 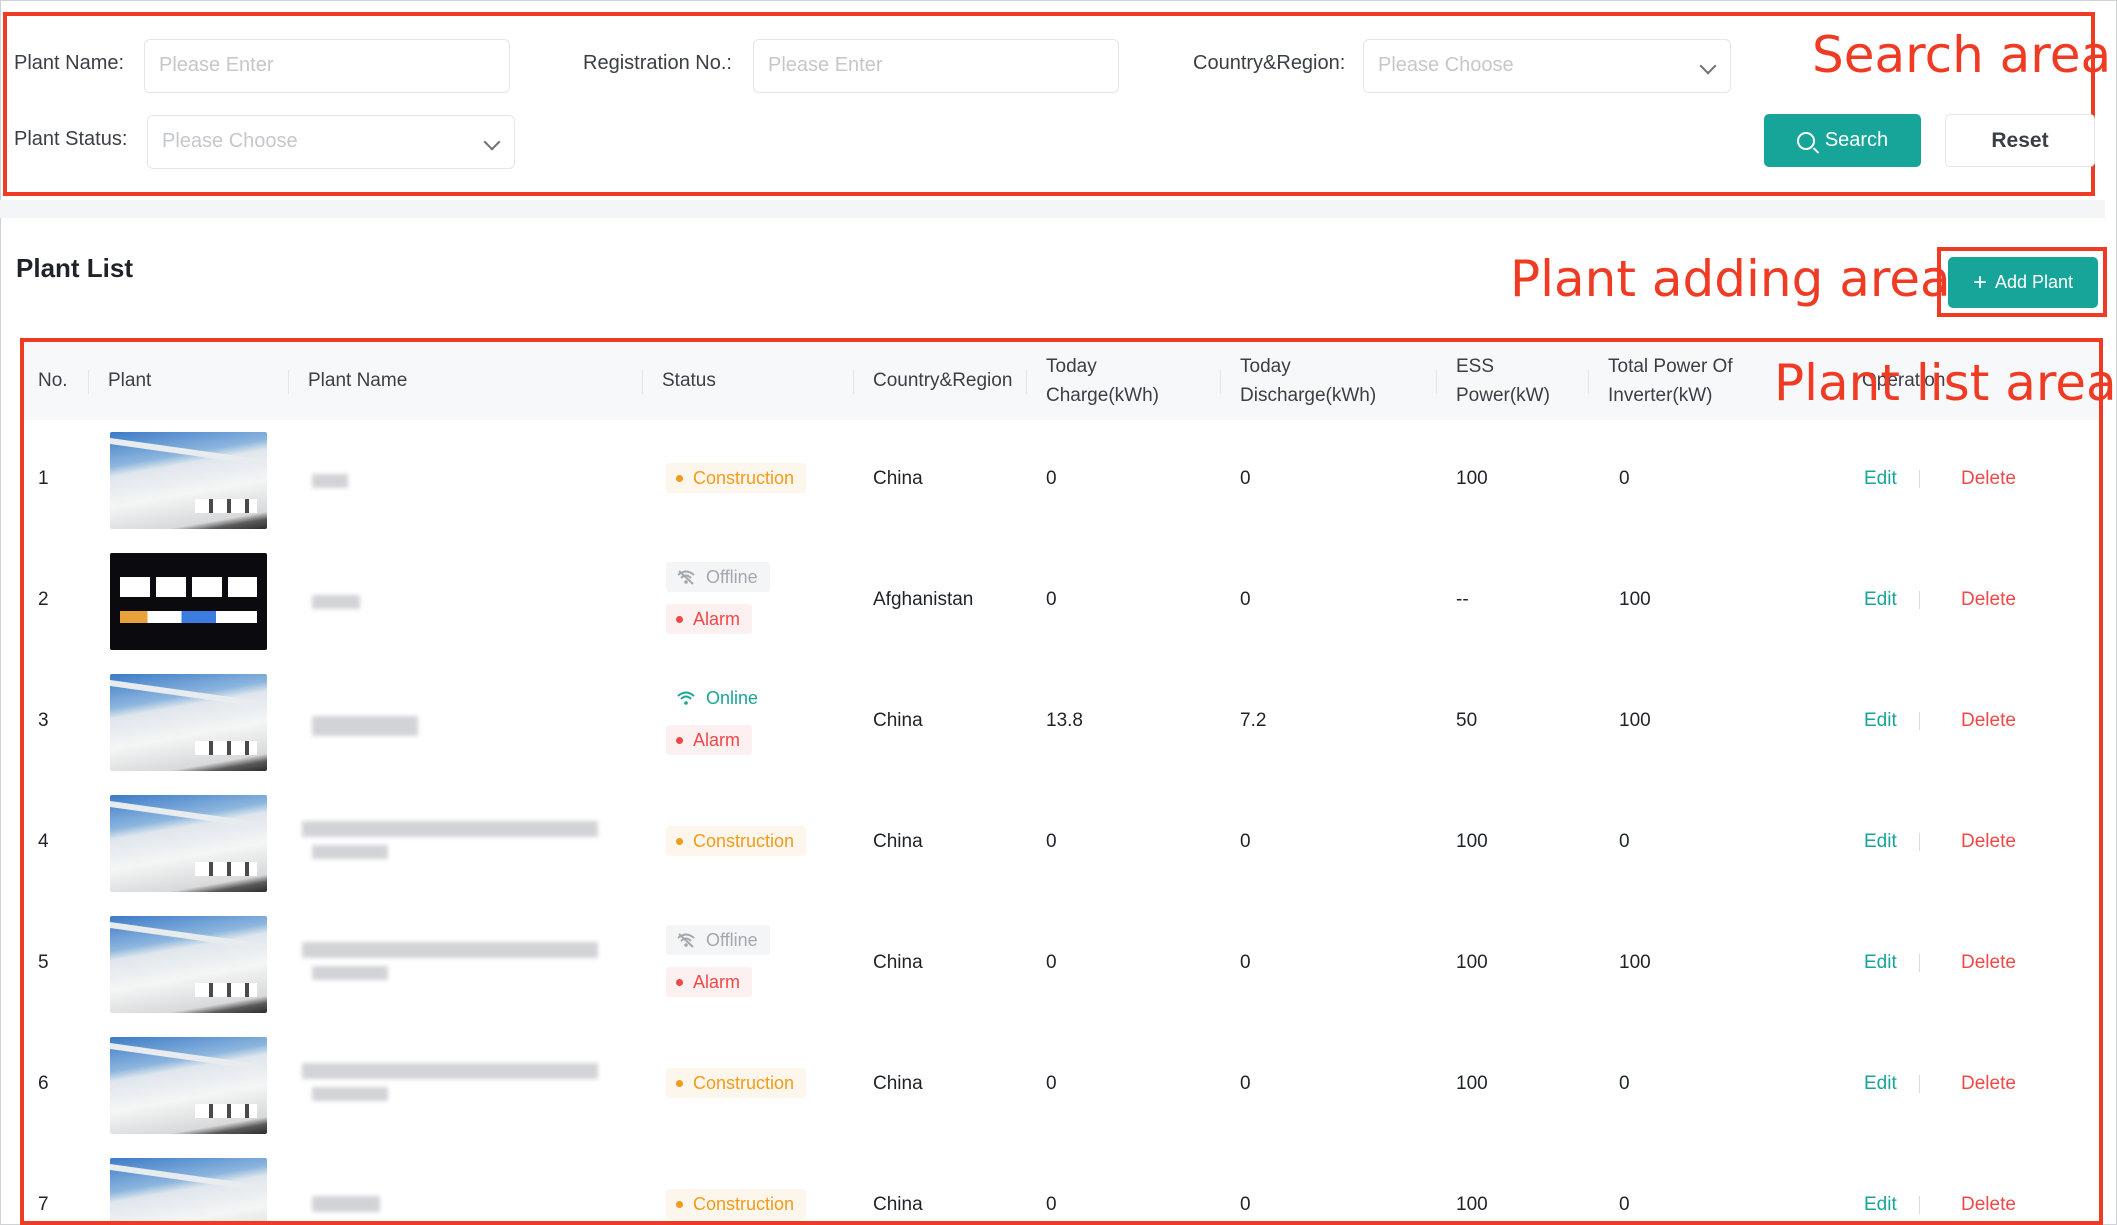 I want to click on plant-name-input: Please Enter, so click(x=327, y=66).